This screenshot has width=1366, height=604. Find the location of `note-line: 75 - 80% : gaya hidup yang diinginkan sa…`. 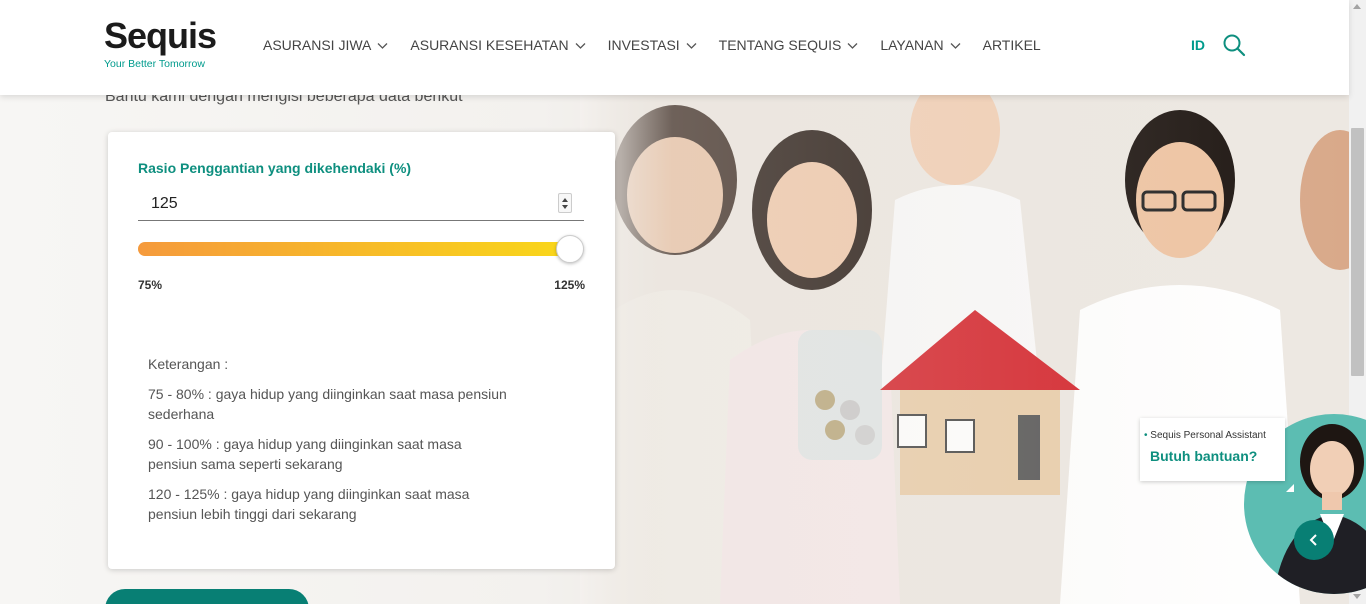

note-line: 75 - 80% : gaya hidup yang diinginkan sa… is located at coordinates (327, 404).